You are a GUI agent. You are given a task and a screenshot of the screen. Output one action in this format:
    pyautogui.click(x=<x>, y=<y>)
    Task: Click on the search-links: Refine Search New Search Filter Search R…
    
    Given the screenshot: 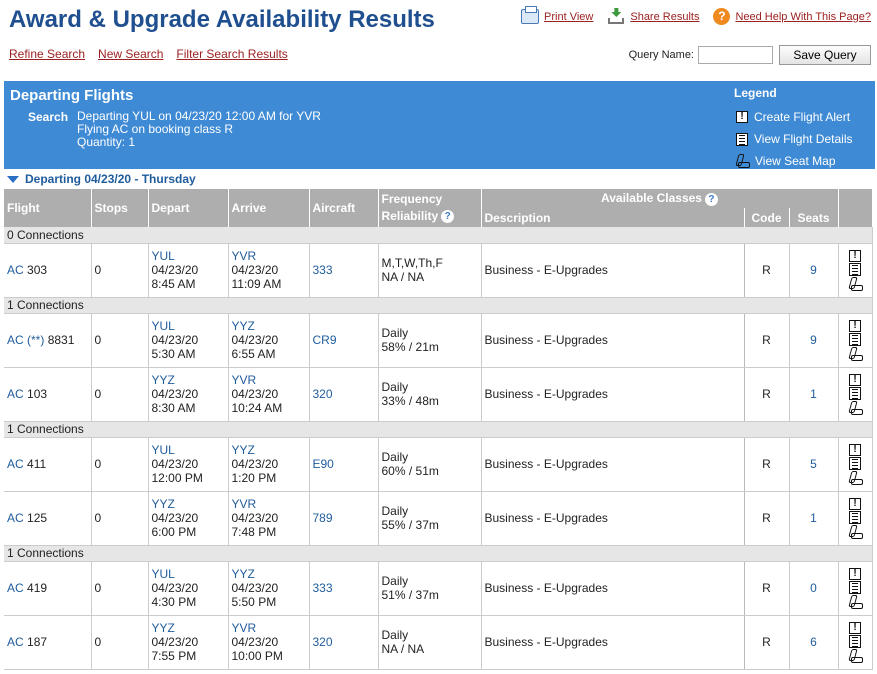 What is the action you would take?
    pyautogui.click(x=148, y=54)
    